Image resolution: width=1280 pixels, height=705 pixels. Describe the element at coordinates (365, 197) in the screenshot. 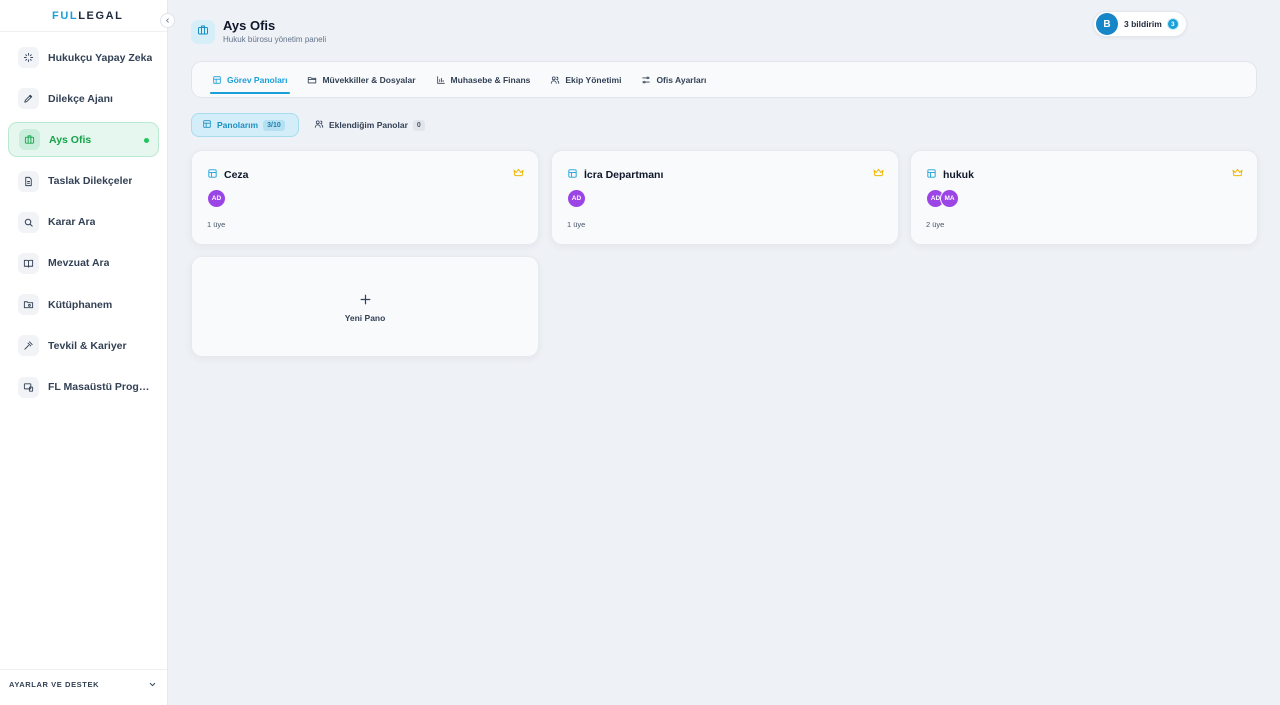

I see `board-card-ceza: Ceza AD 1 üye` at that location.